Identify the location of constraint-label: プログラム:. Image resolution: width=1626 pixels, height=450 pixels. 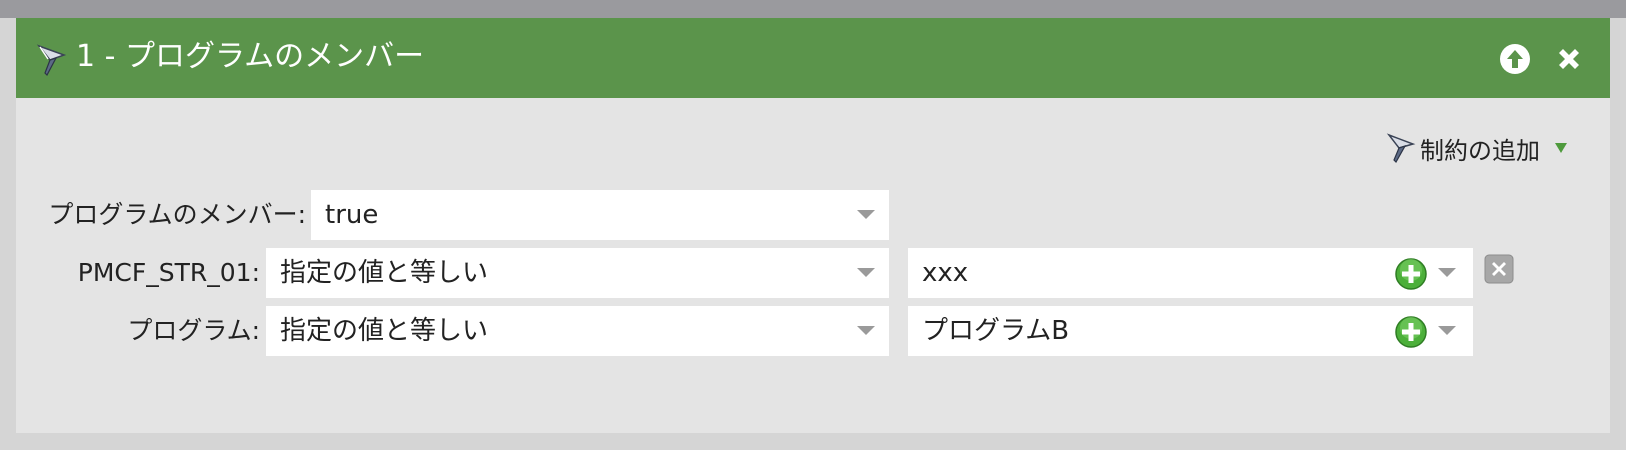
(193, 330).